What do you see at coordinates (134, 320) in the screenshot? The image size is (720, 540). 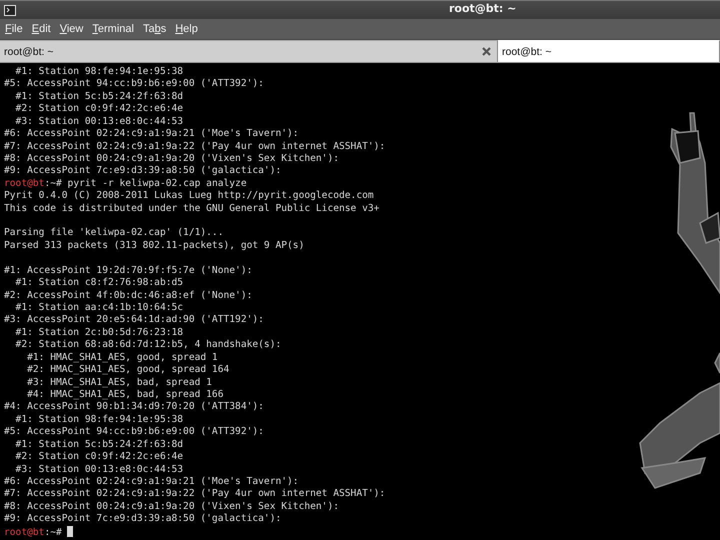 I see `output-line: #3: AccessPoint 20:e5:64:1d:ad:90 ('ATT192'):` at bounding box center [134, 320].